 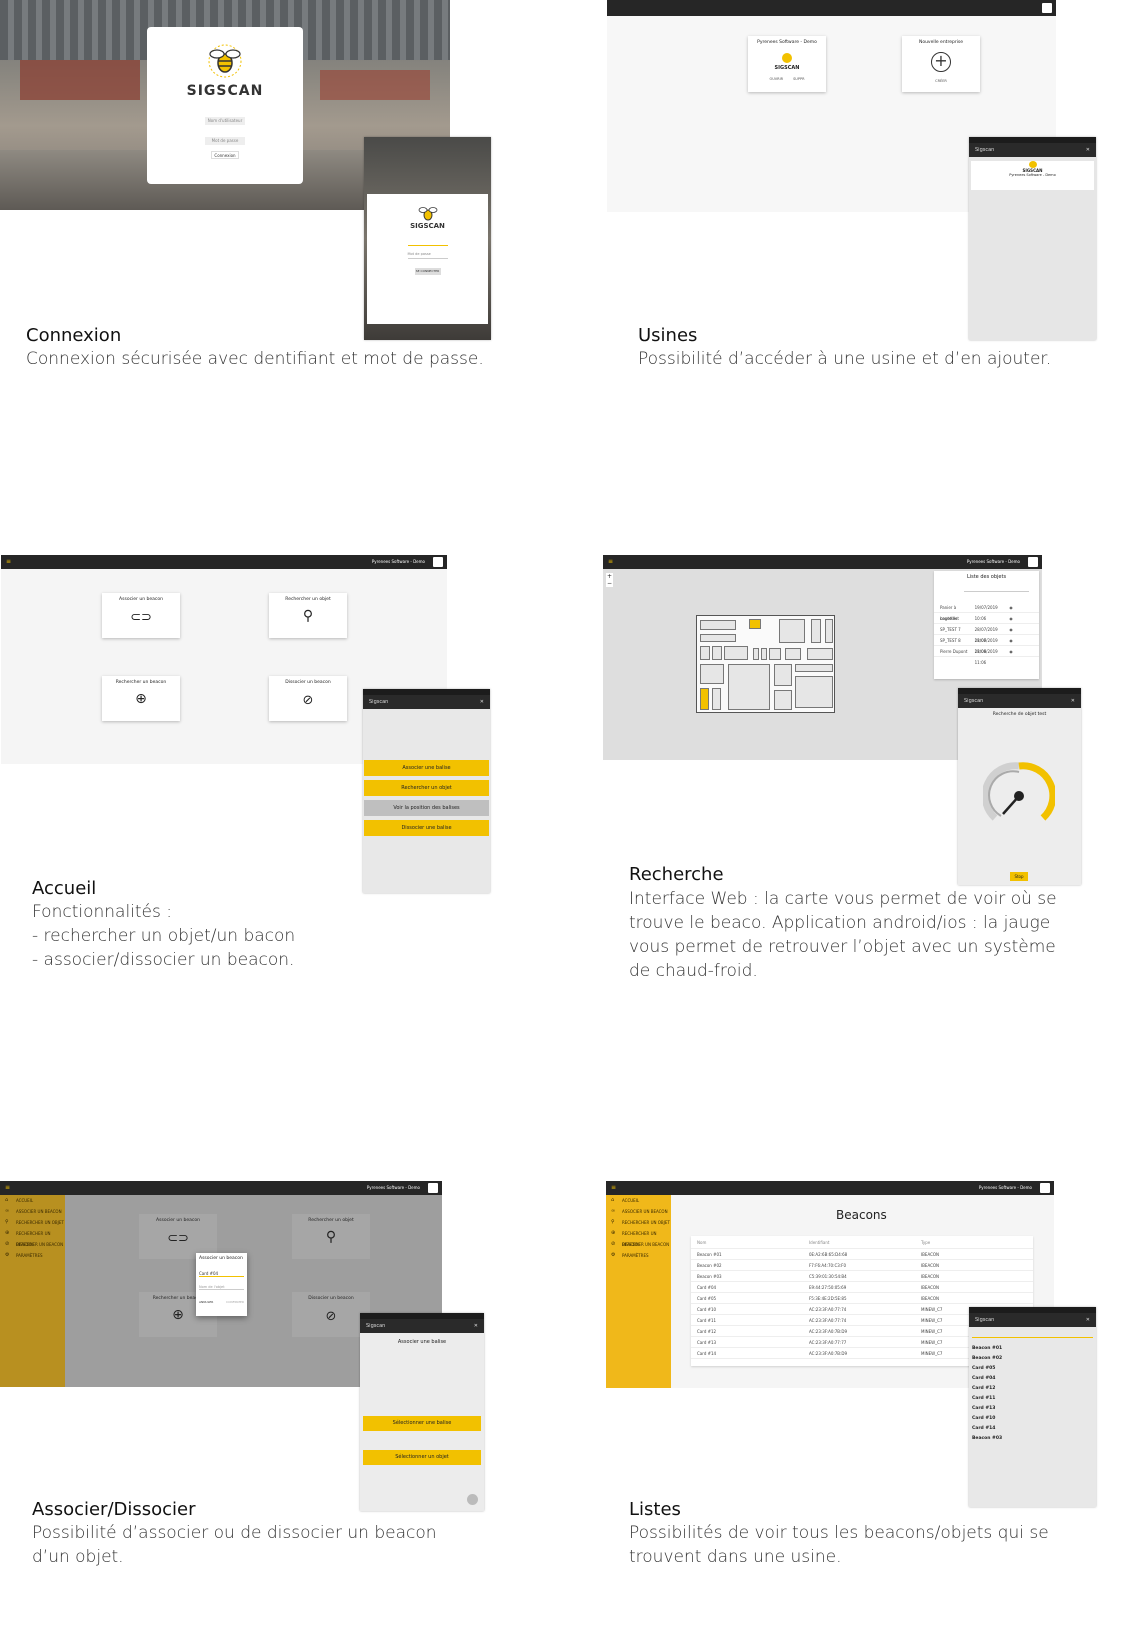 I want to click on list-item: Card #05, so click(x=1032, y=1369).